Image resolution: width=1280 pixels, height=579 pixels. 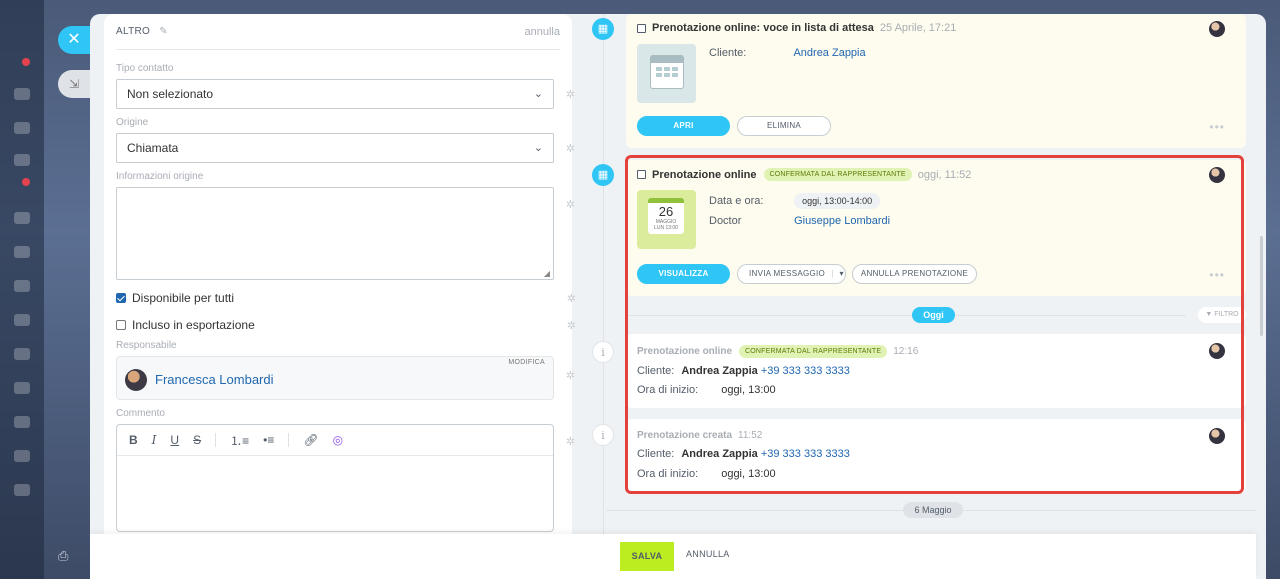 What do you see at coordinates (214, 379) in the screenshot?
I see `responsible-name: Francesca Lombardi` at bounding box center [214, 379].